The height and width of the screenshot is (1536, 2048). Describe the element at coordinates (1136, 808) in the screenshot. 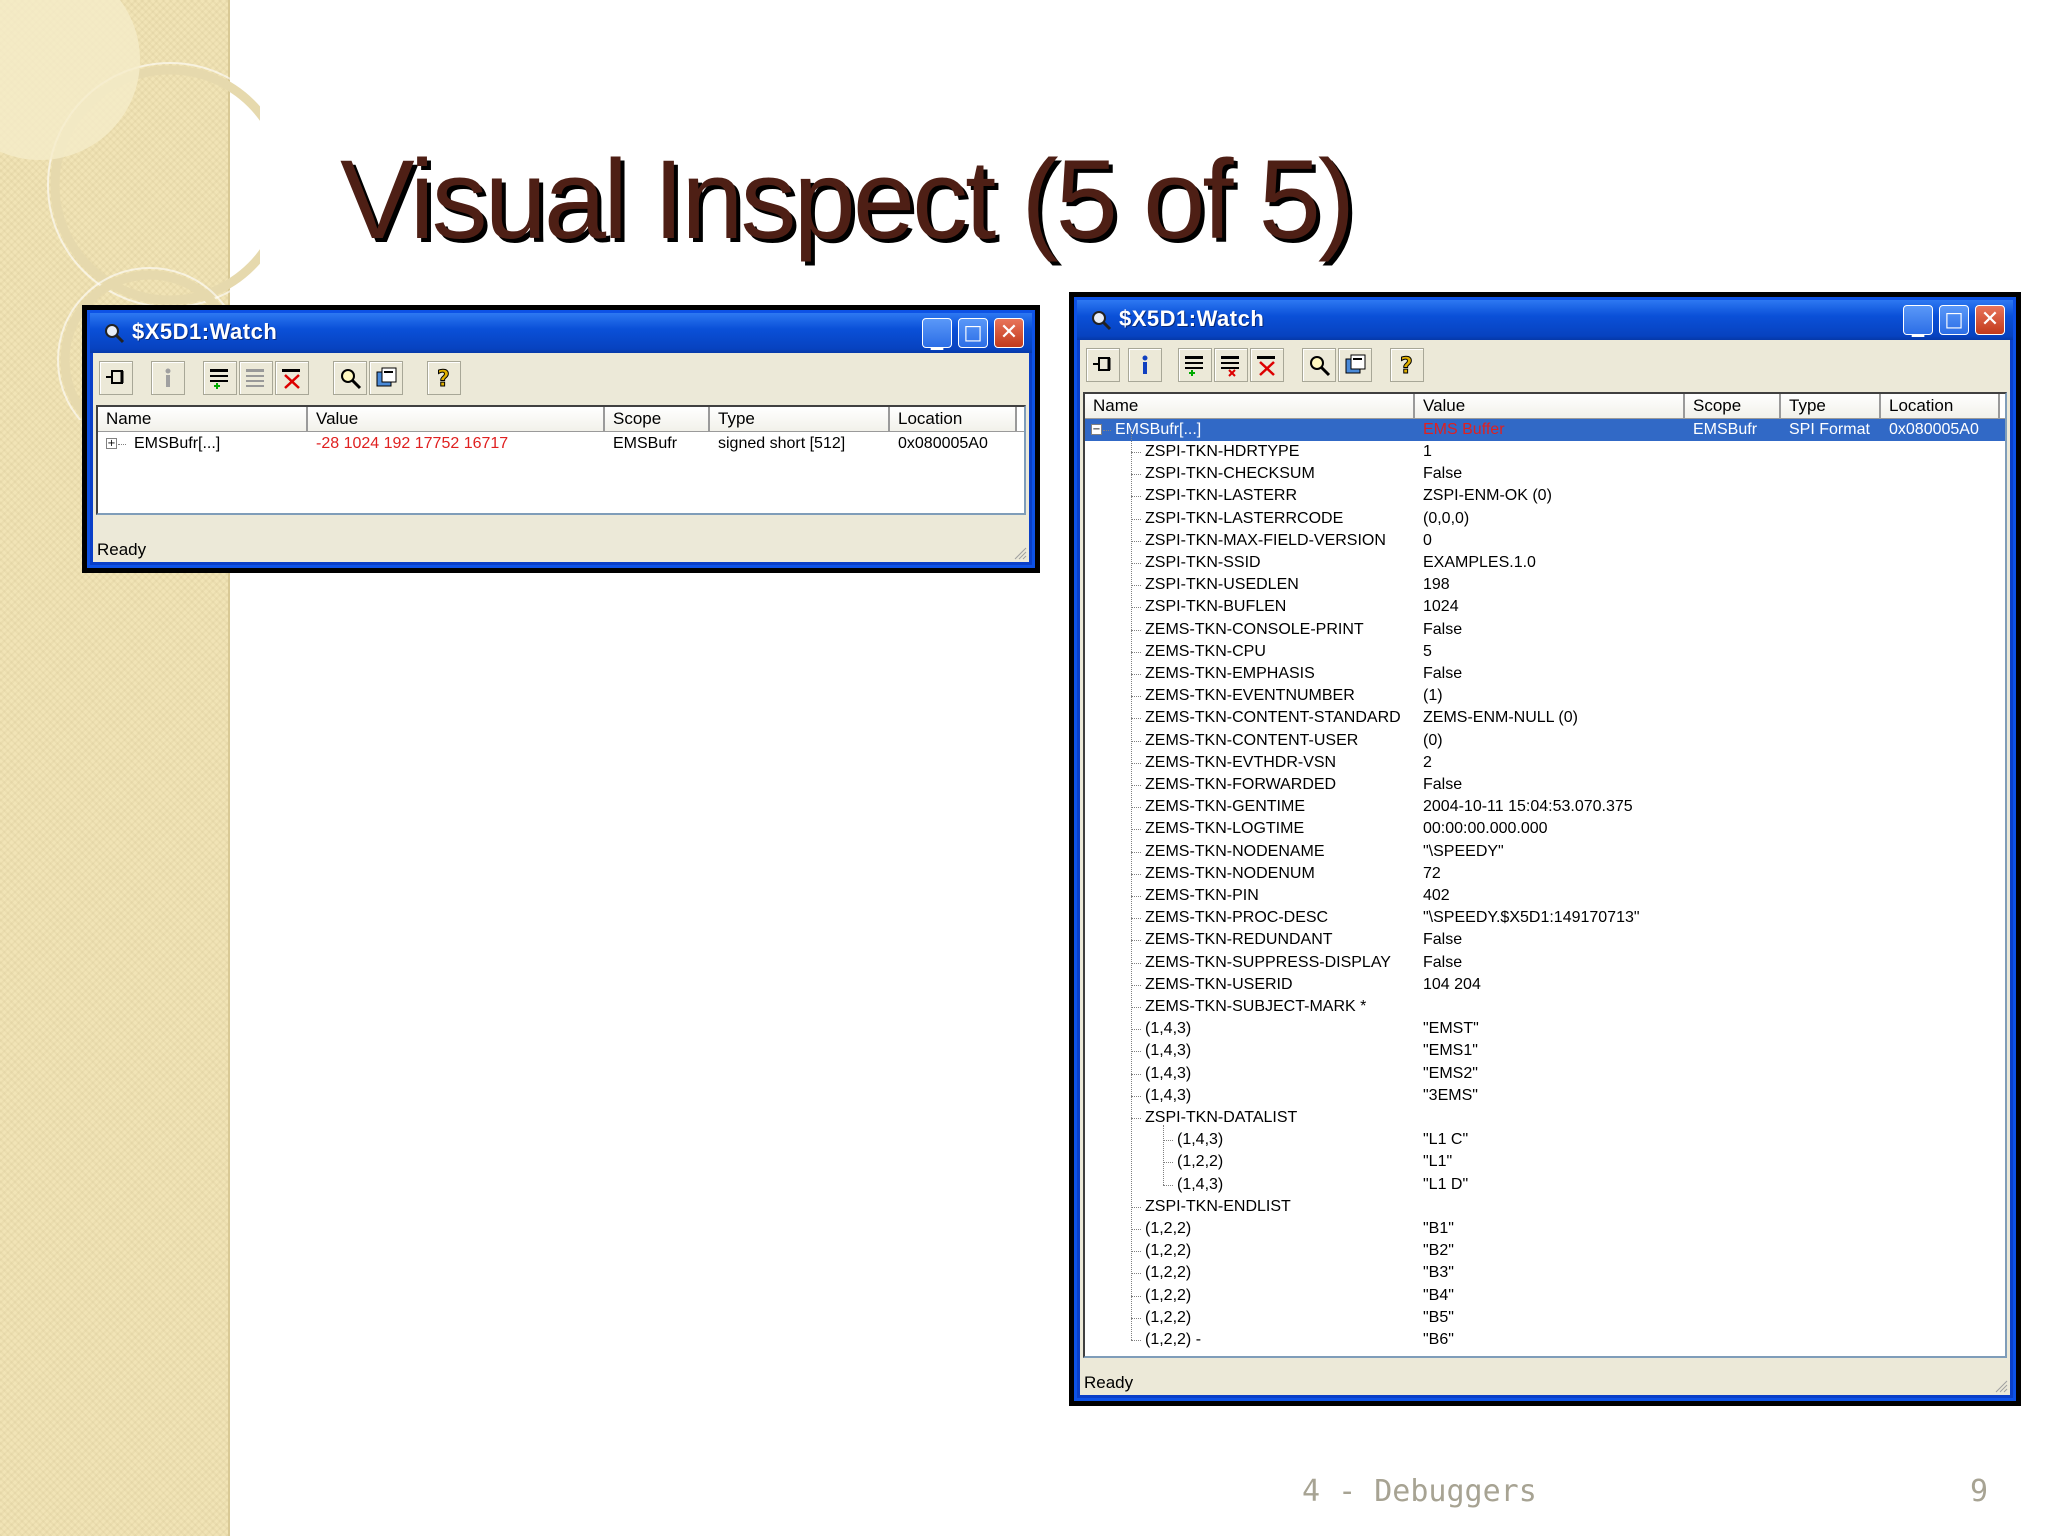

I see `tree-line` at that location.